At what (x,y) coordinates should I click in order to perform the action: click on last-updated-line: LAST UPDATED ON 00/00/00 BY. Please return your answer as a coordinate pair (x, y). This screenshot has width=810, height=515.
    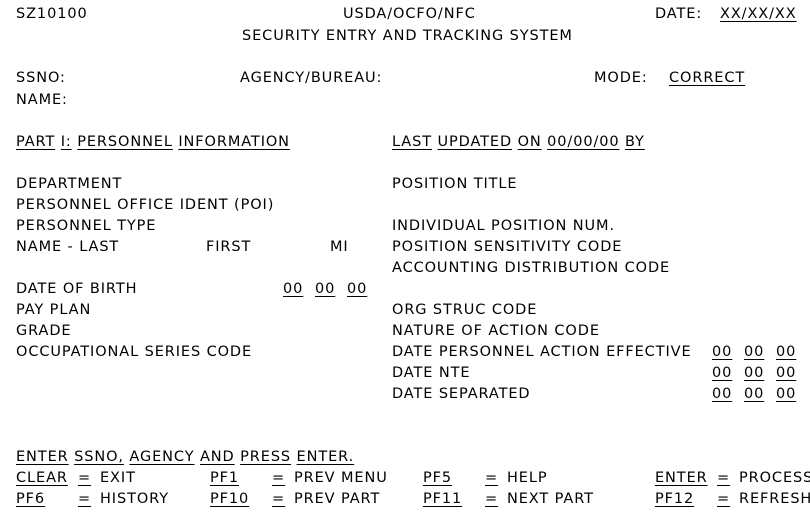
    Looking at the image, I should click on (518, 142).